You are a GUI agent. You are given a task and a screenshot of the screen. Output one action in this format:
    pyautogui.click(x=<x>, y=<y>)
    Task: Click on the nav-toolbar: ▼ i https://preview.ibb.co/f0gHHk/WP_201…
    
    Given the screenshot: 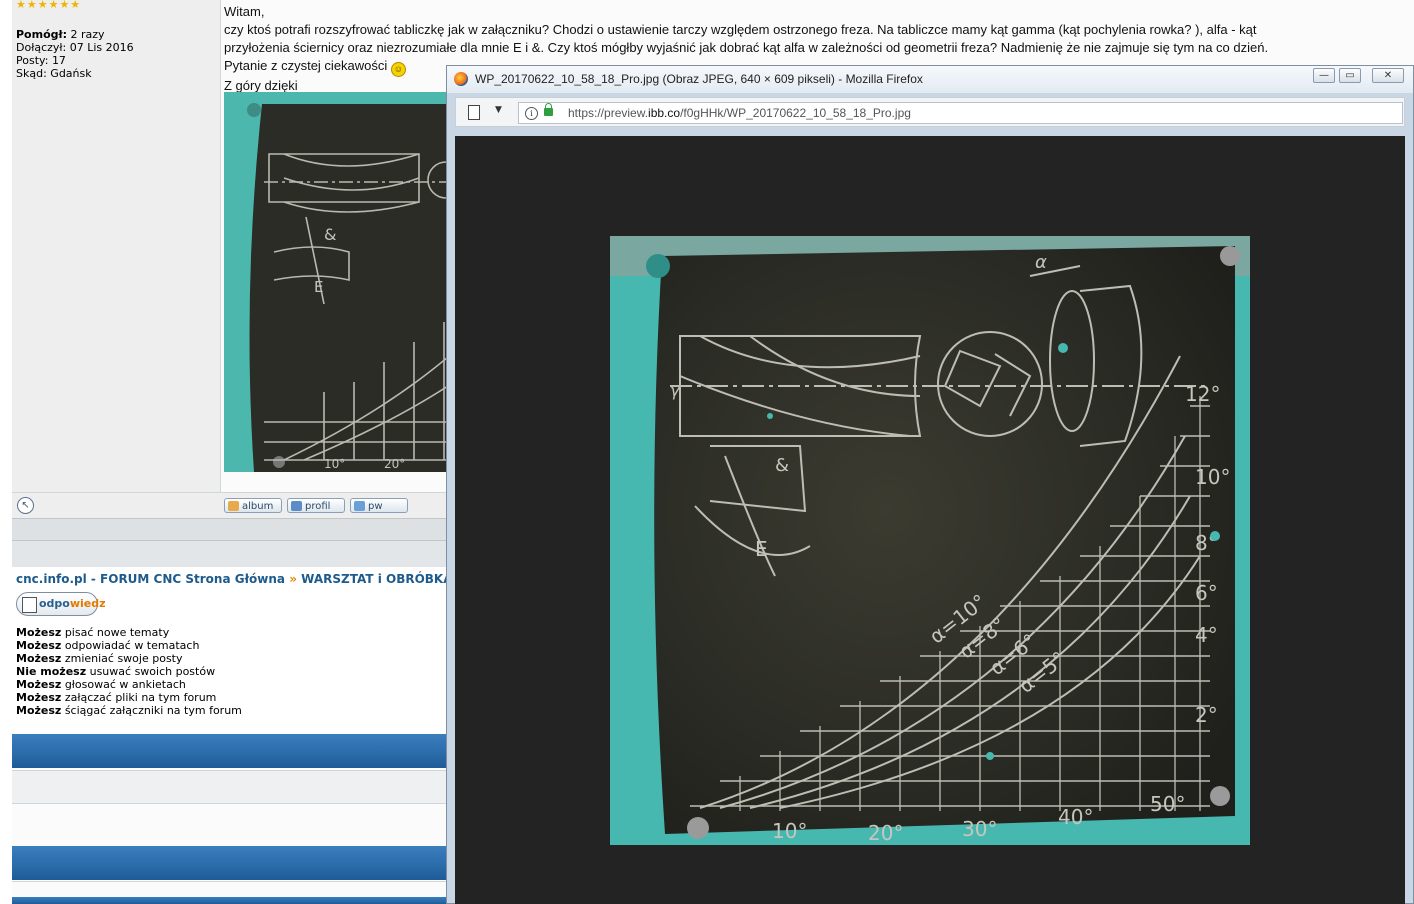 What is the action you would take?
    pyautogui.click(x=930, y=112)
    